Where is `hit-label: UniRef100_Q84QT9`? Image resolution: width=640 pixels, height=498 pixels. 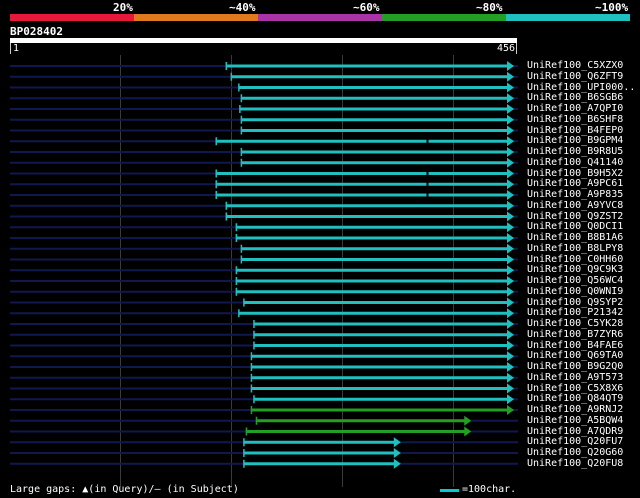 hit-label: UniRef100_Q84QT9 is located at coordinates (575, 399).